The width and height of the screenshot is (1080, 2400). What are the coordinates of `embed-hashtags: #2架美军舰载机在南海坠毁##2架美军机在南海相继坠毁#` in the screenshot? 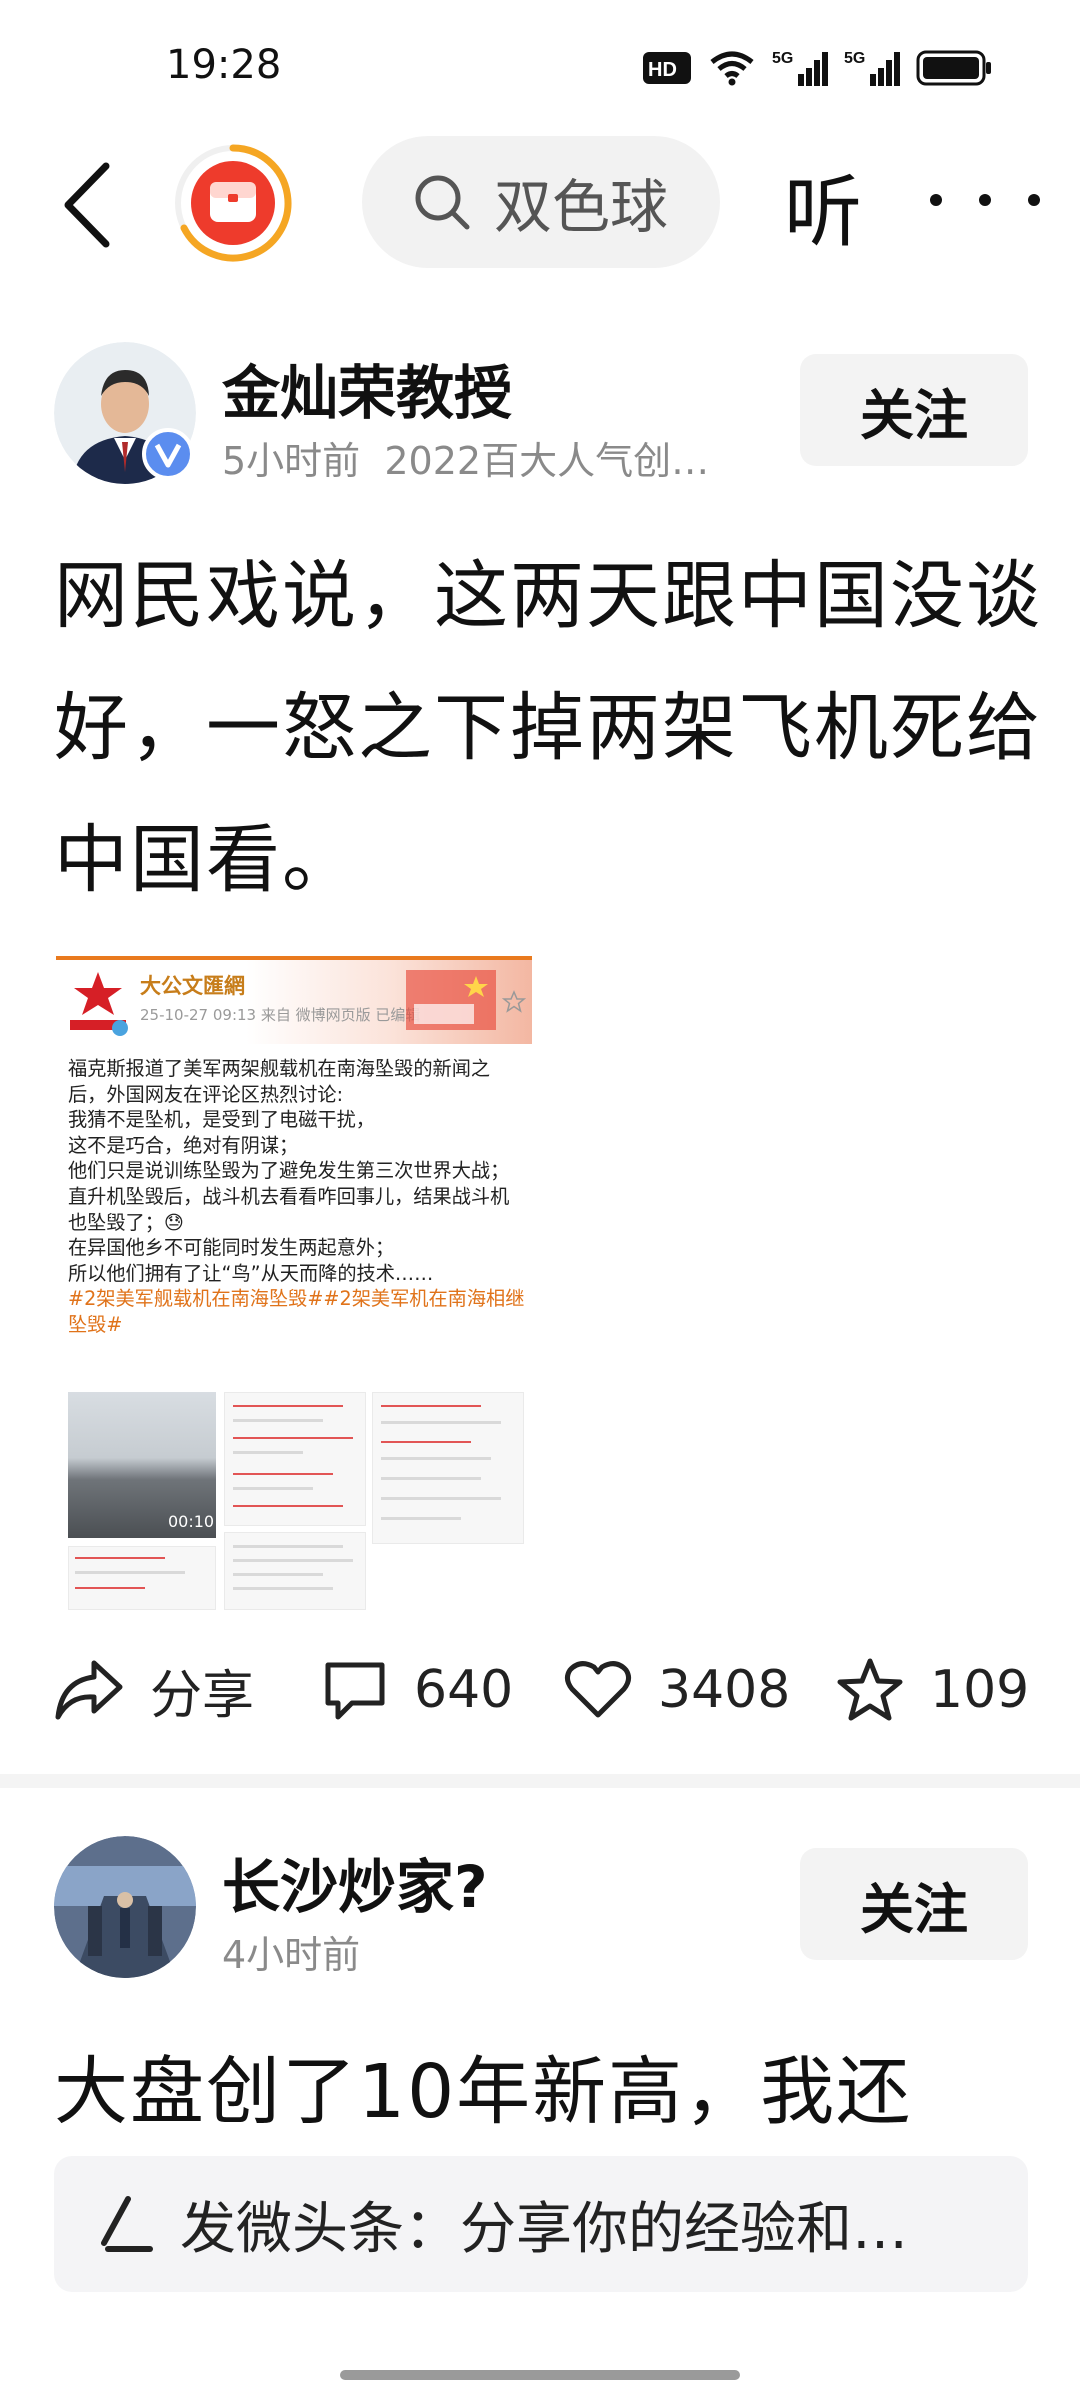 It's located at (296, 1311).